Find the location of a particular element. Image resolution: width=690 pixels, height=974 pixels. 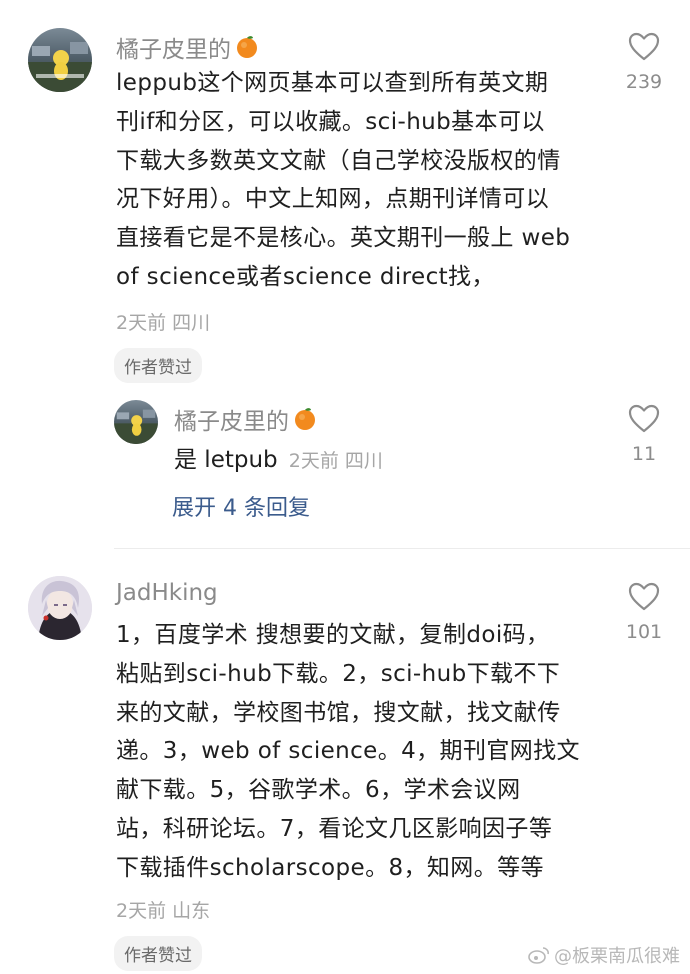

comment-line: 刊if和分区，可以收藏。sci-hub基本可以 is located at coordinates (330, 121).